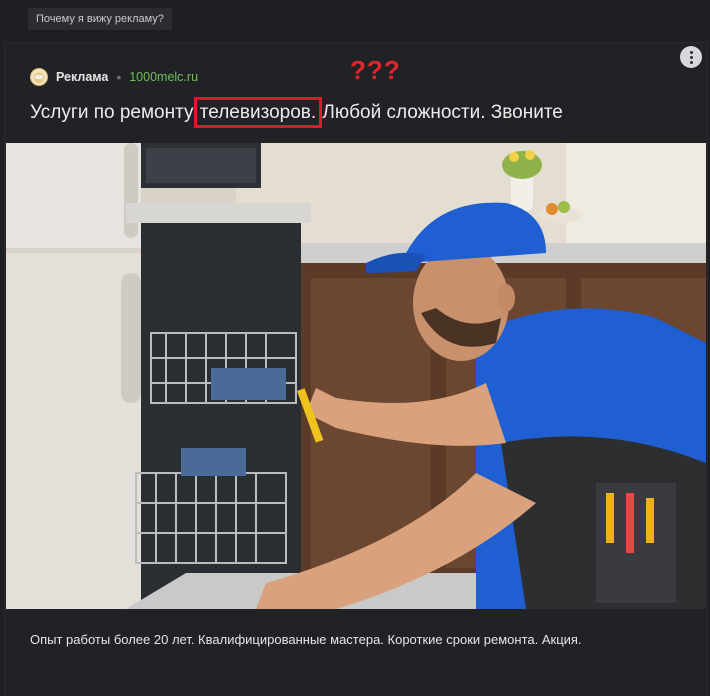  What do you see at coordinates (440, 112) in the screenshot?
I see `ad-title-end: Любой сложности. Звоните` at bounding box center [440, 112].